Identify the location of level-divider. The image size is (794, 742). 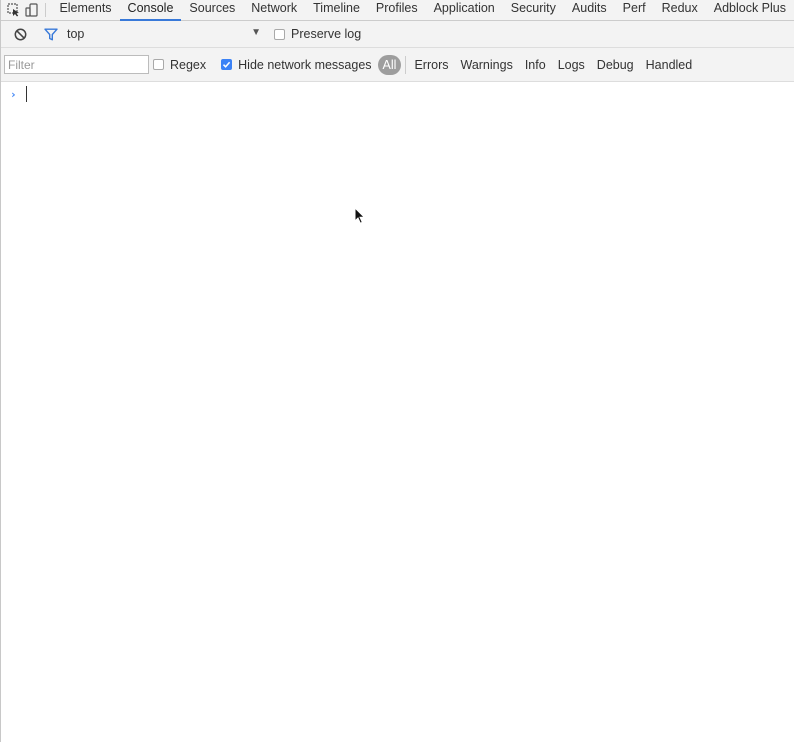
(406, 64).